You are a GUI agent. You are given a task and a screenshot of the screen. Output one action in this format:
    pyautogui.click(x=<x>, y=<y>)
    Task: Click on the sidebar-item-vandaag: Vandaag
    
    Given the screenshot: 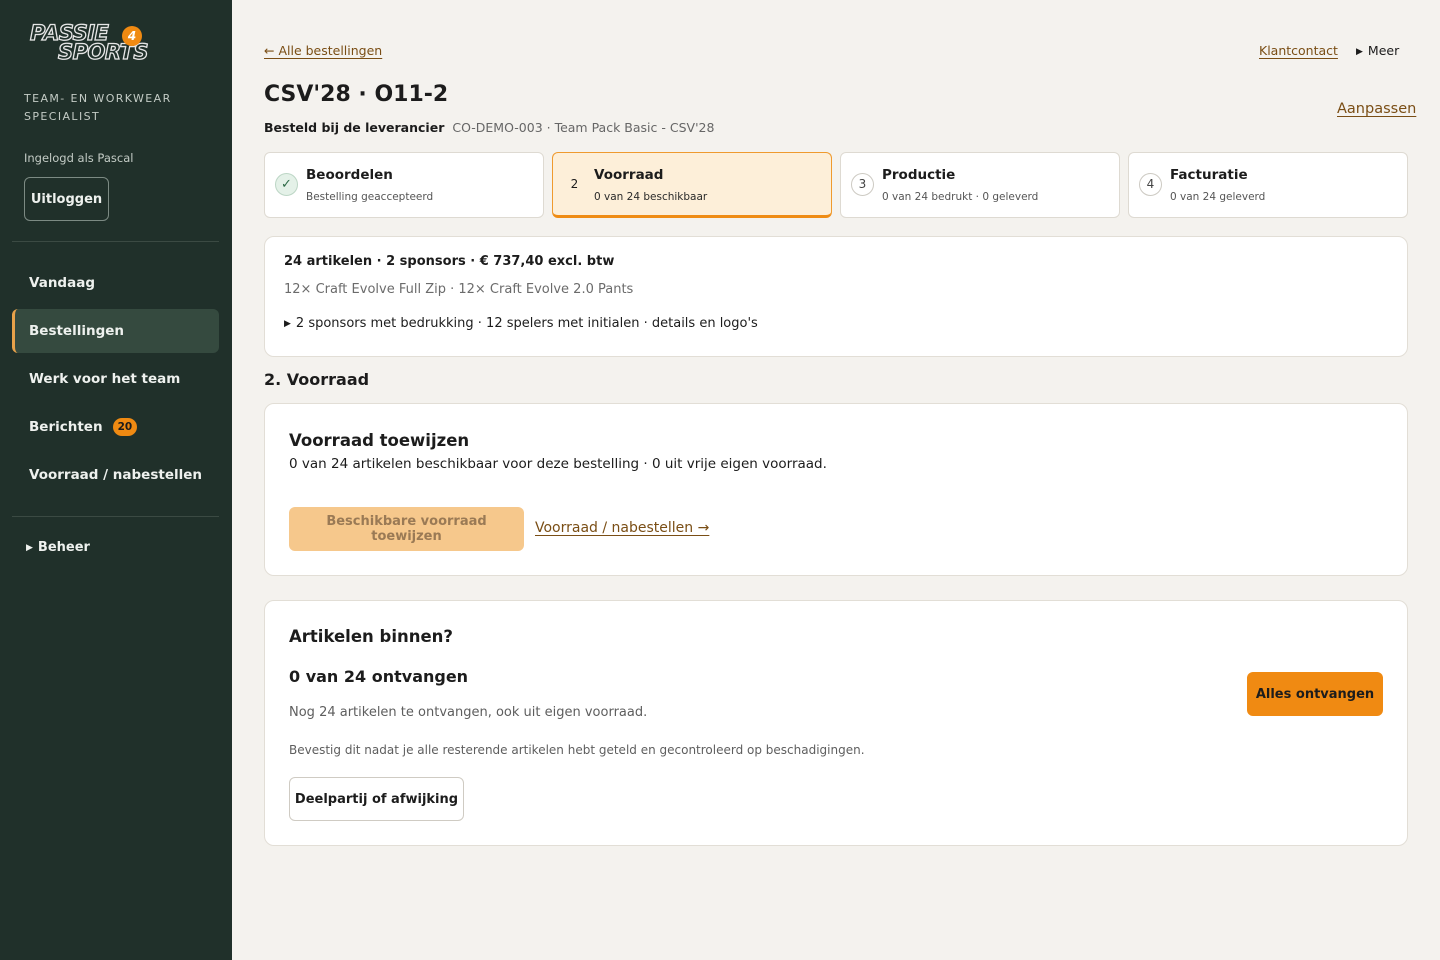 What is the action you would take?
    pyautogui.click(x=115, y=283)
    